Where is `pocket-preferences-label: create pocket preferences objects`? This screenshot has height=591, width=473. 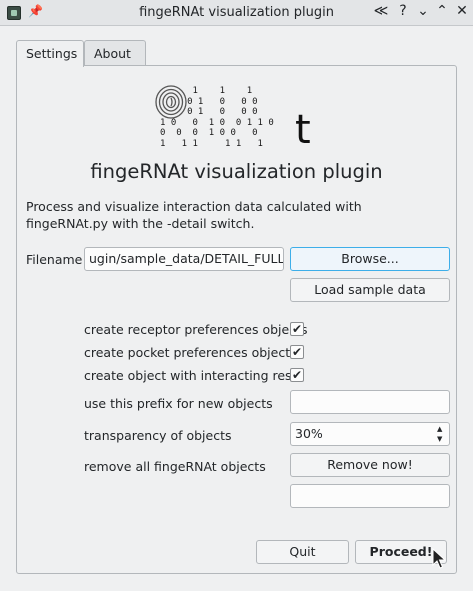
pocket-preferences-label: create pocket preferences objects is located at coordinates (190, 352).